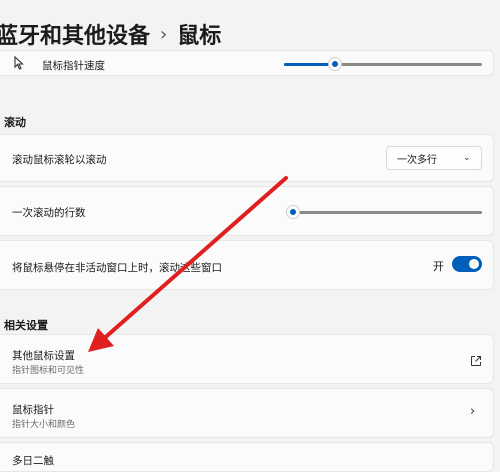 Image resolution: width=500 pixels, height=472 pixels. Describe the element at coordinates (33, 461) in the screenshot. I see `row-title: 多日二触` at that location.